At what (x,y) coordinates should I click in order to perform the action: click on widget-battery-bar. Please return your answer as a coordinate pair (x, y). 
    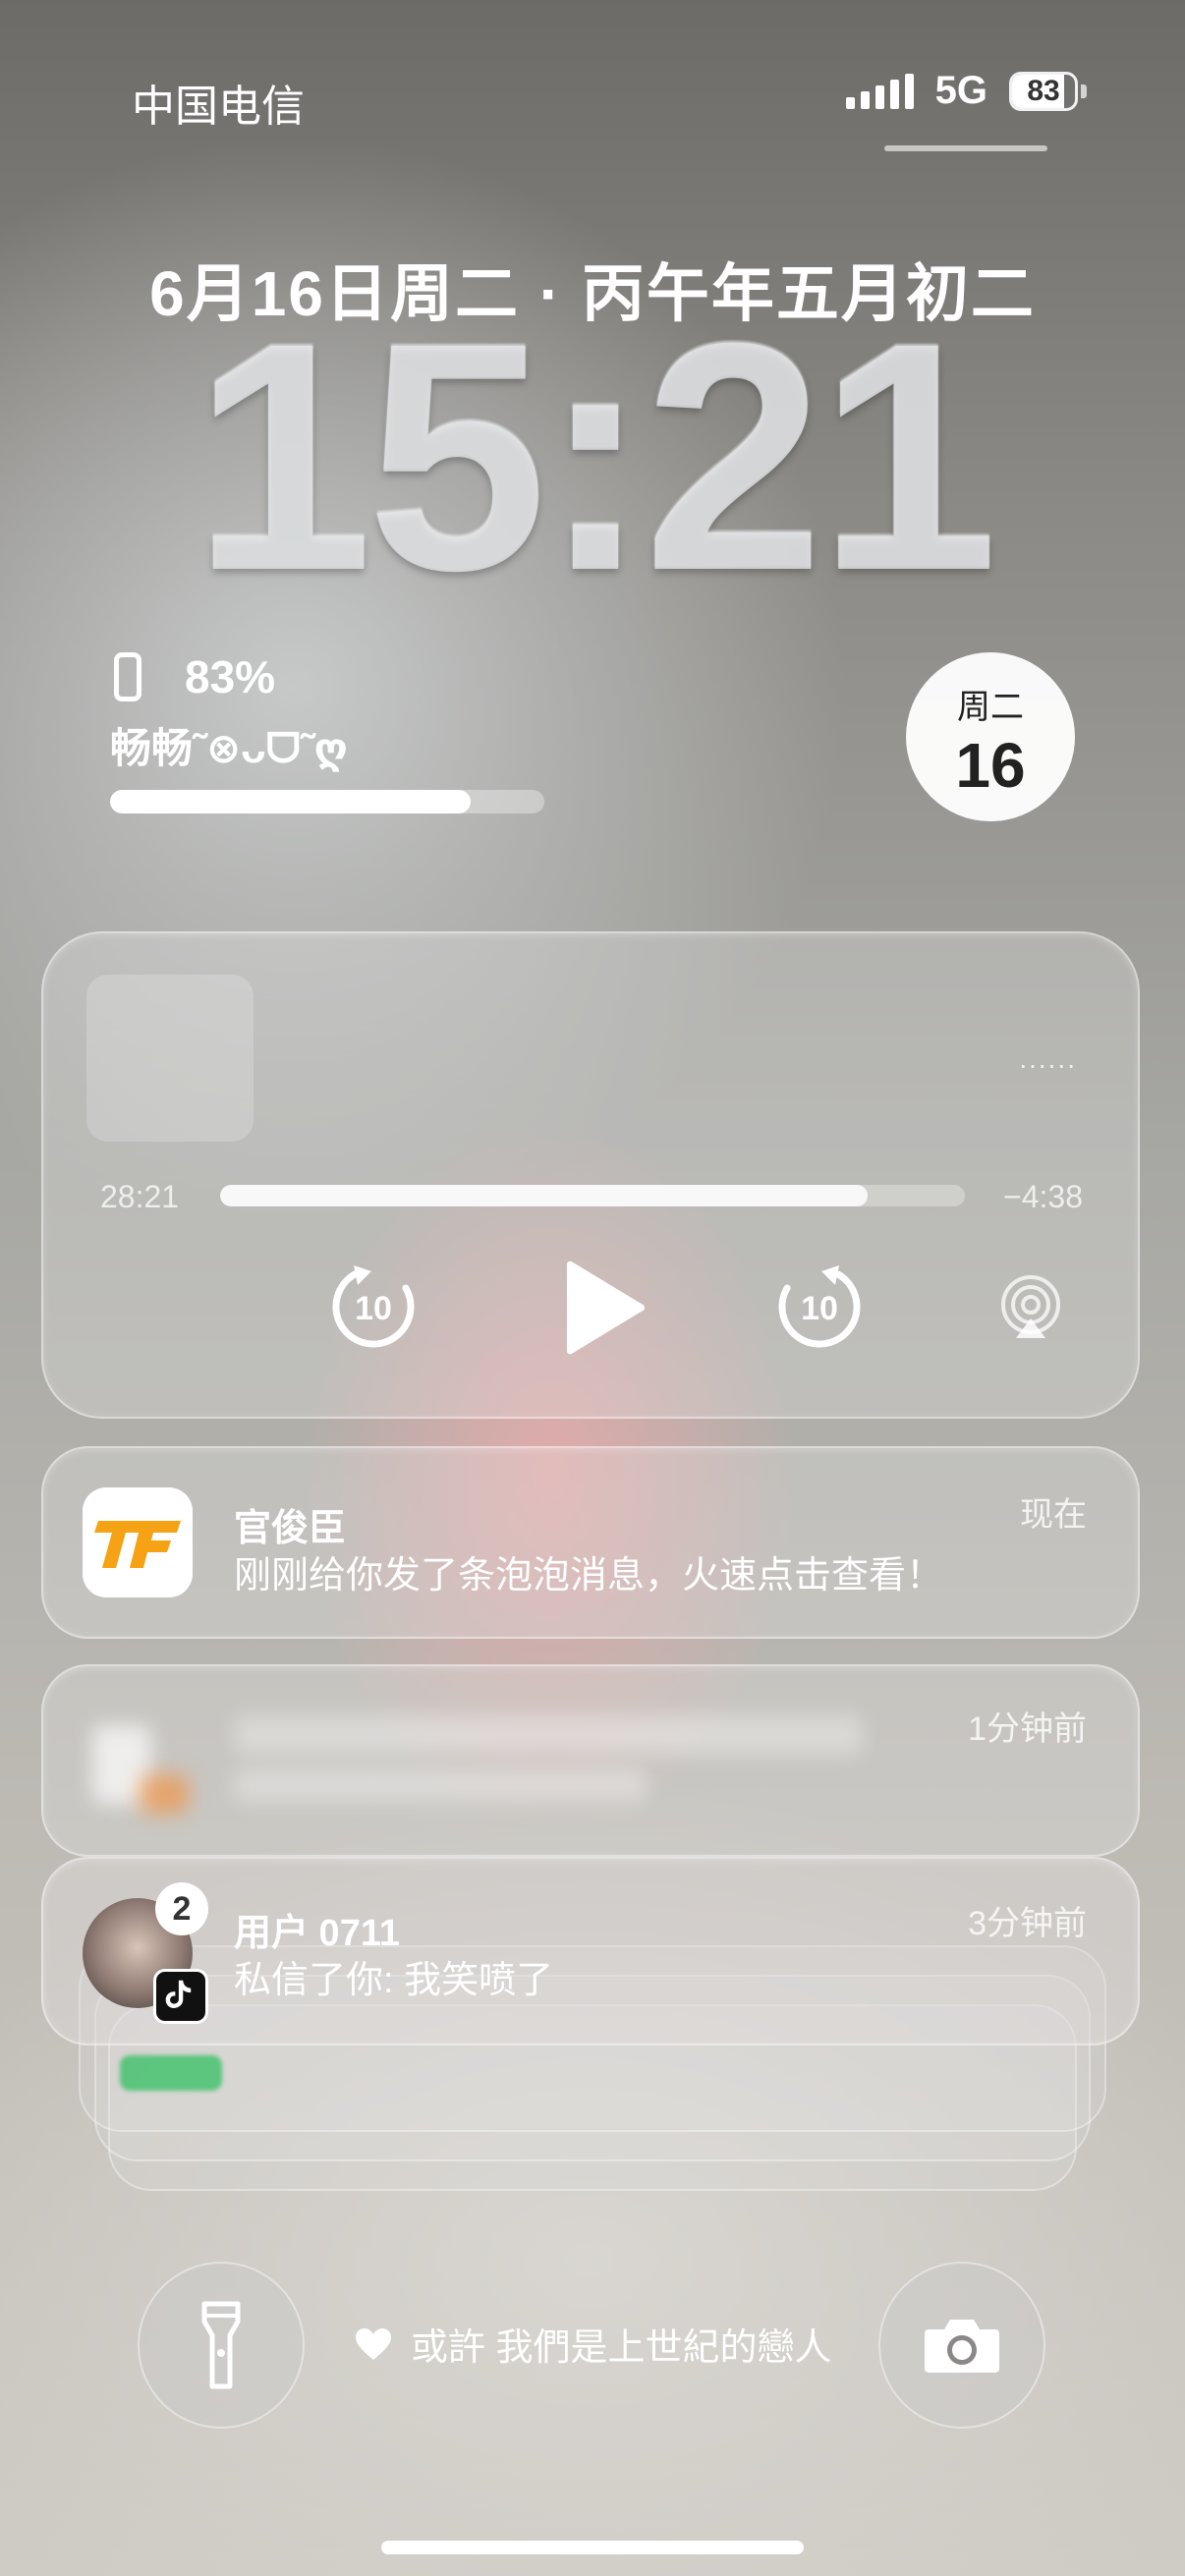
    Looking at the image, I should click on (327, 801).